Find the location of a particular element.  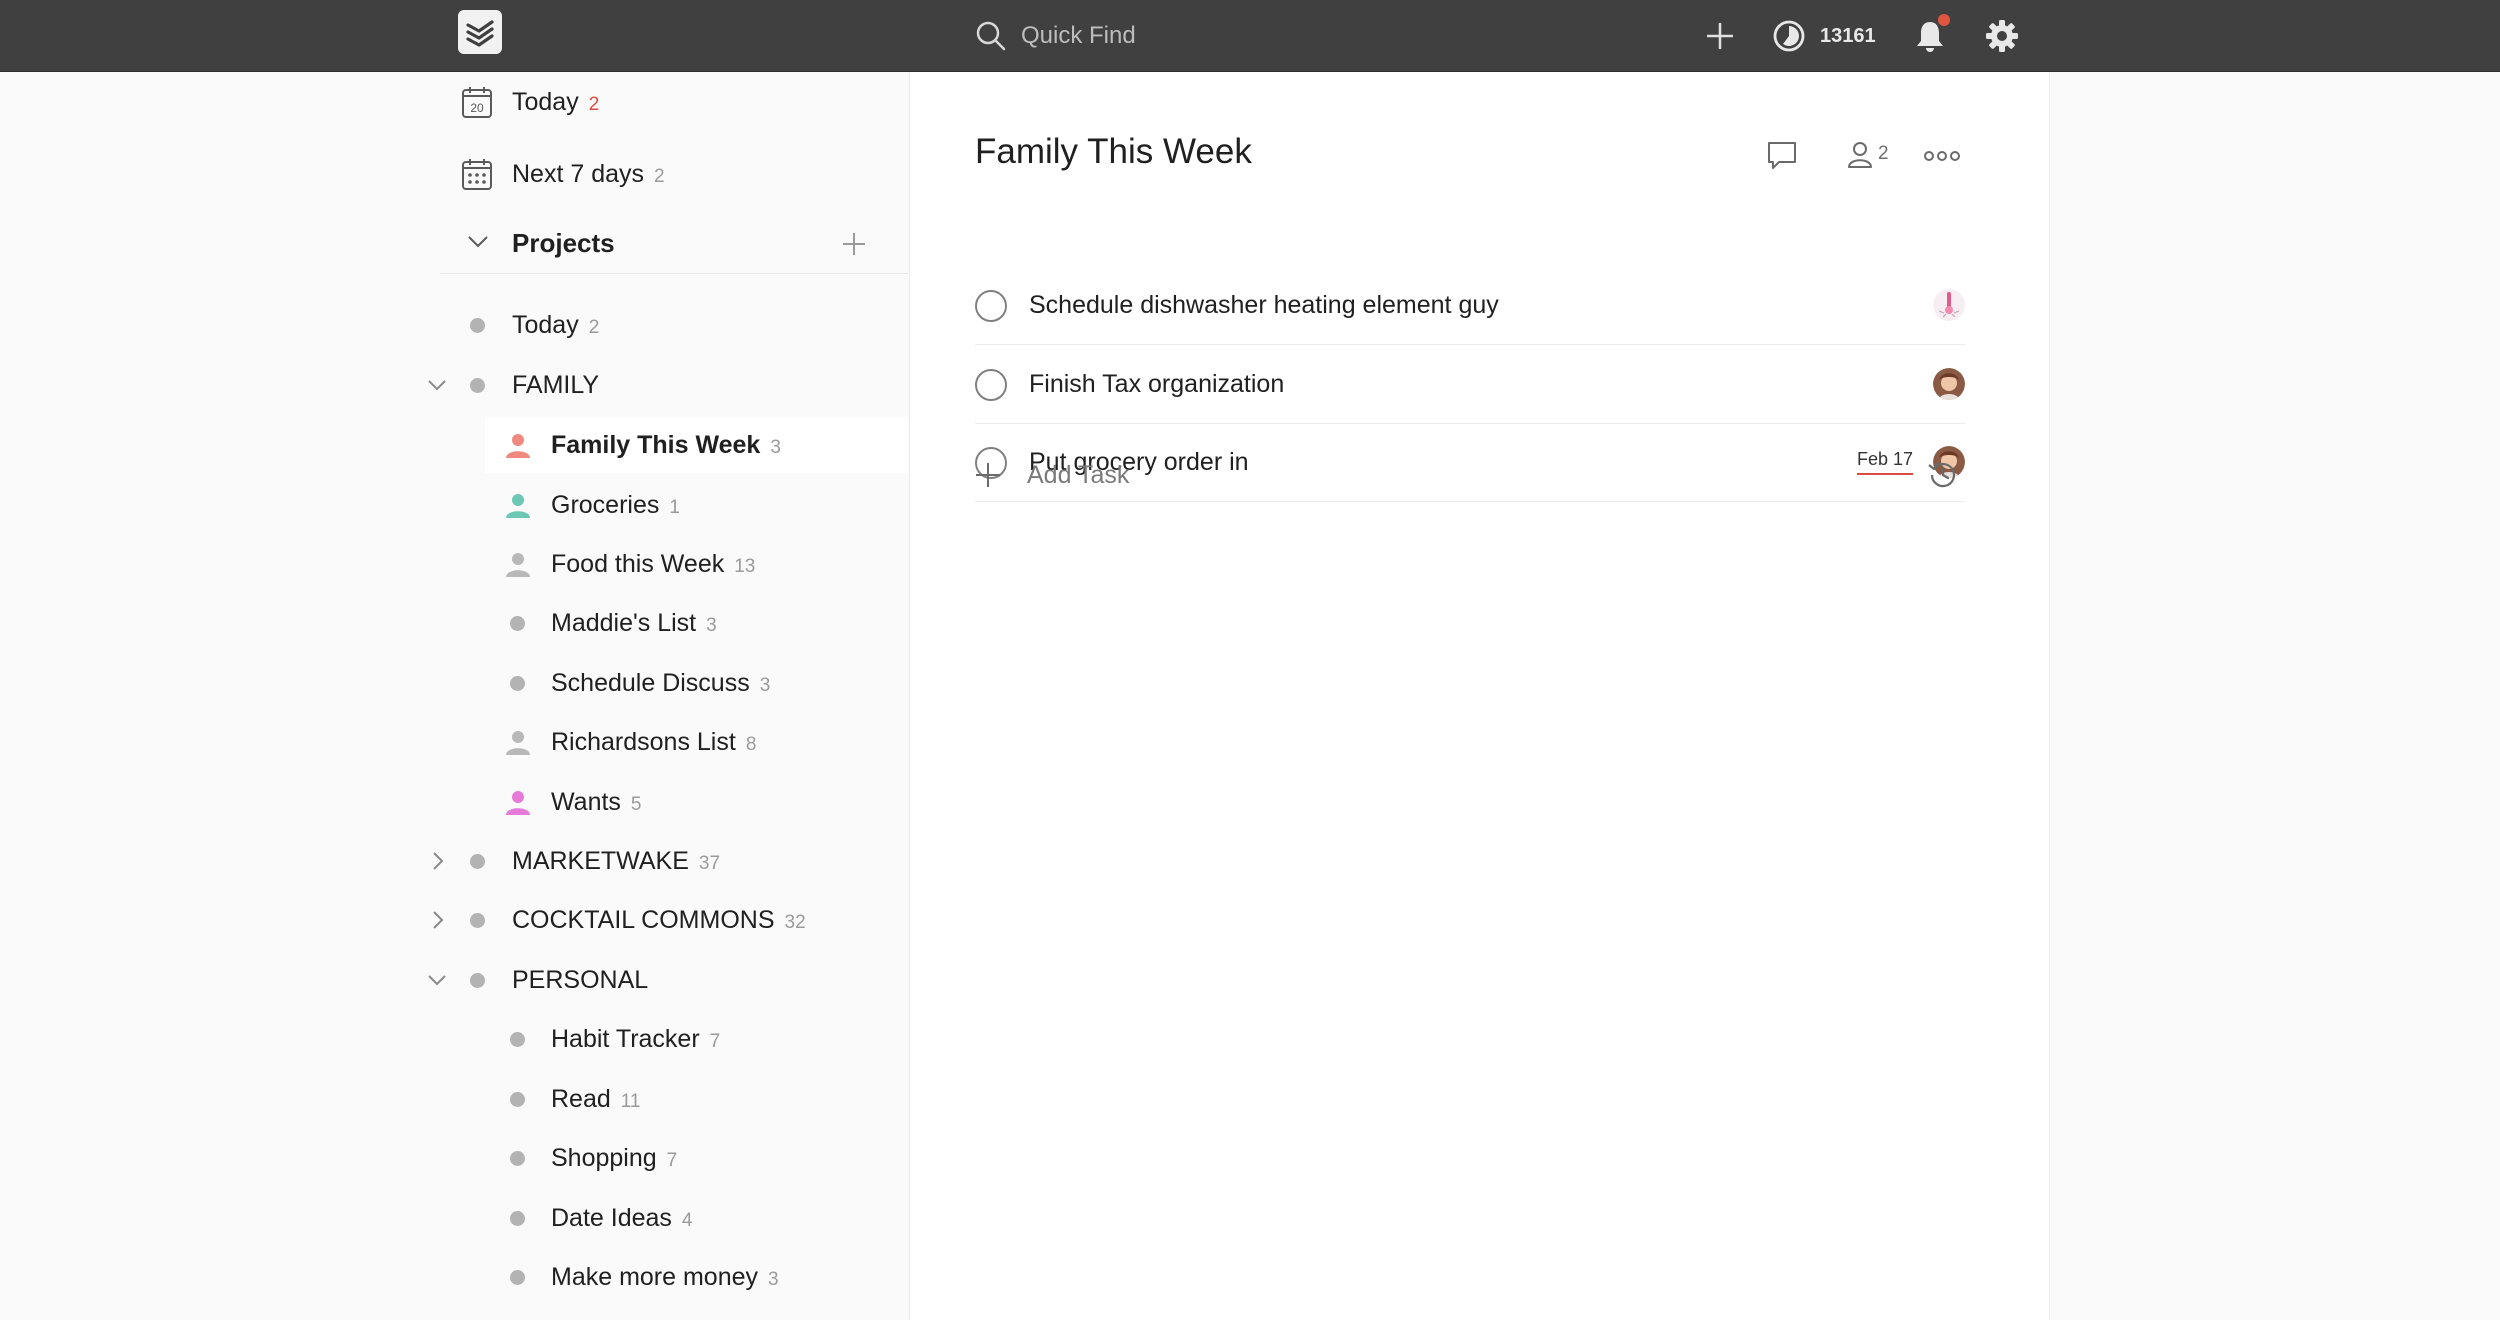

project-date-ideas: Date Ideas 4 is located at coordinates (725, 1218).